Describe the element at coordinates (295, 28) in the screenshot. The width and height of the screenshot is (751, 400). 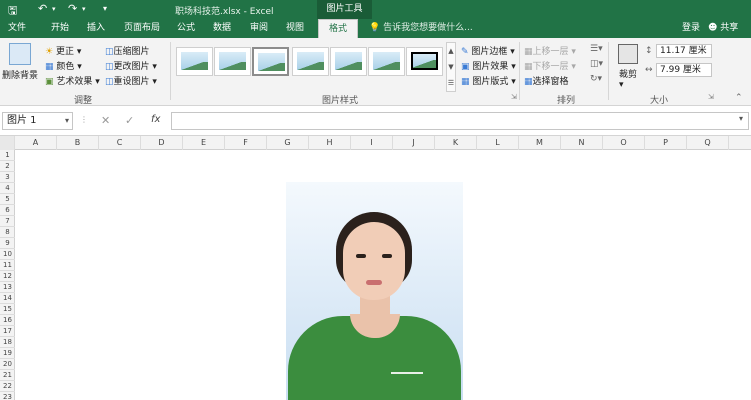
I see `tab-view: 视图` at that location.